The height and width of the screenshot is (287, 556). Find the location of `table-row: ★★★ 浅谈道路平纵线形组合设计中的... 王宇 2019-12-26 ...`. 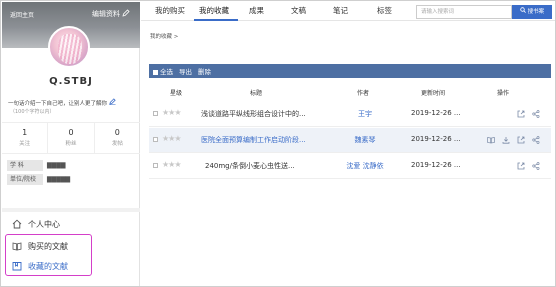

table-row: ★★★ 浅谈道路平纵线形组合设计中的... 王宇 2019-12-26 ... is located at coordinates (350, 114).